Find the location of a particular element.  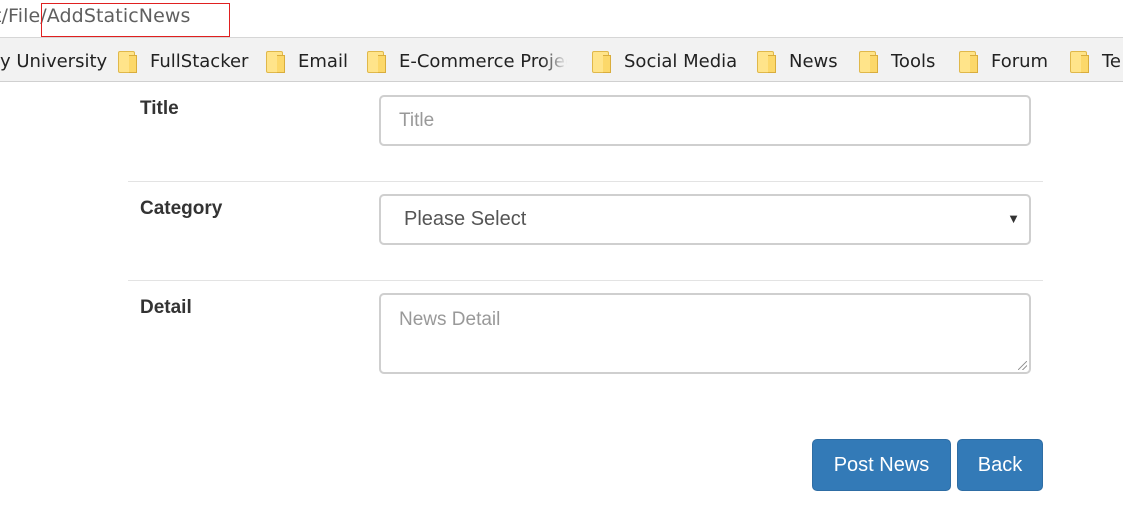

bookmark-social-media: Social Media is located at coordinates (664, 61).